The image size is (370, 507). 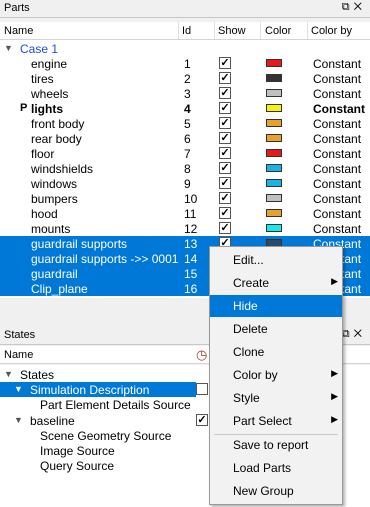 I want to click on baseline-label: baseline, so click(x=52, y=421).